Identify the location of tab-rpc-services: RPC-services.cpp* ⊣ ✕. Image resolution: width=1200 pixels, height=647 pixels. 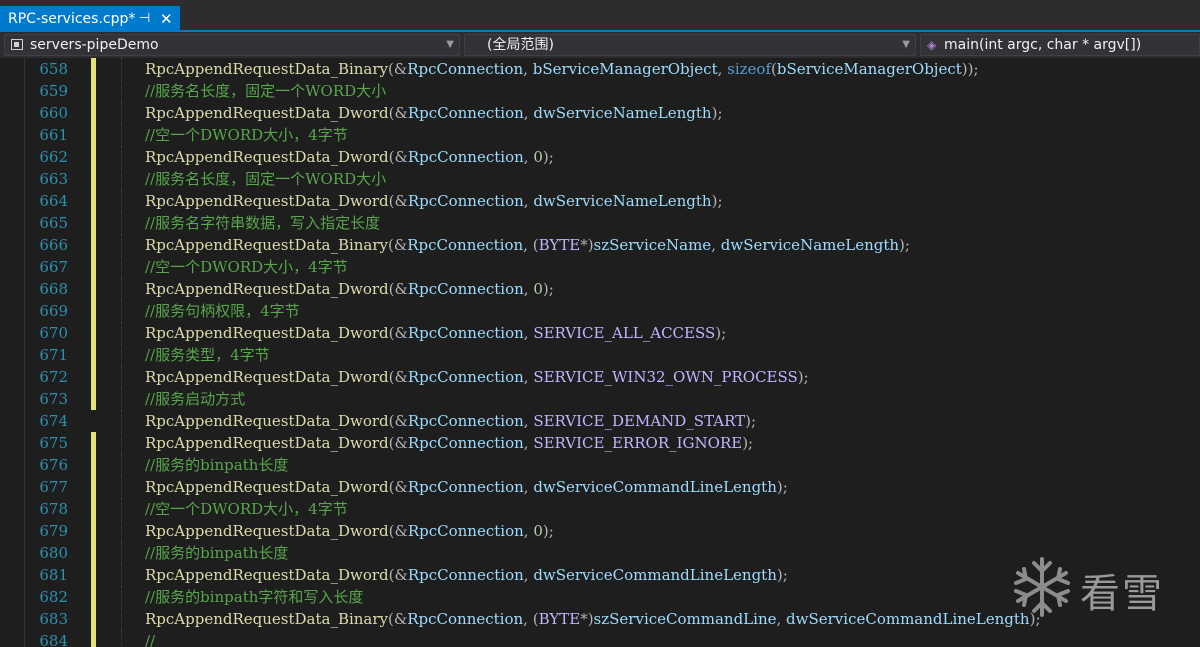
(90, 19).